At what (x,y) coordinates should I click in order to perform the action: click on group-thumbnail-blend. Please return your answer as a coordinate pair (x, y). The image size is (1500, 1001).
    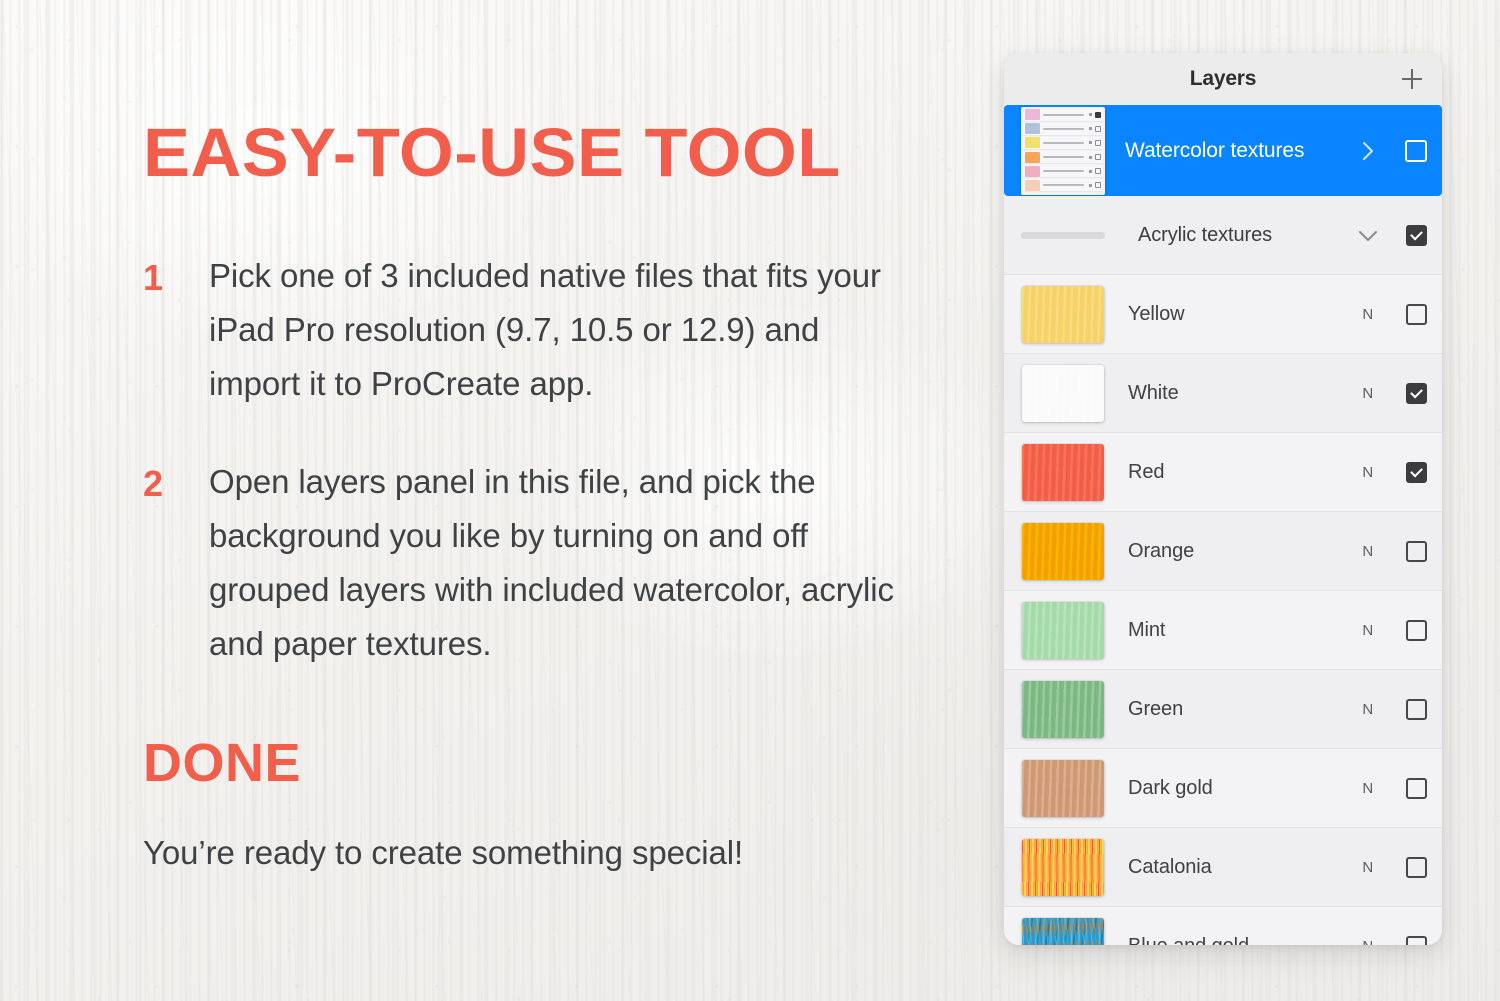
    Looking at the image, I should click on (1090, 171).